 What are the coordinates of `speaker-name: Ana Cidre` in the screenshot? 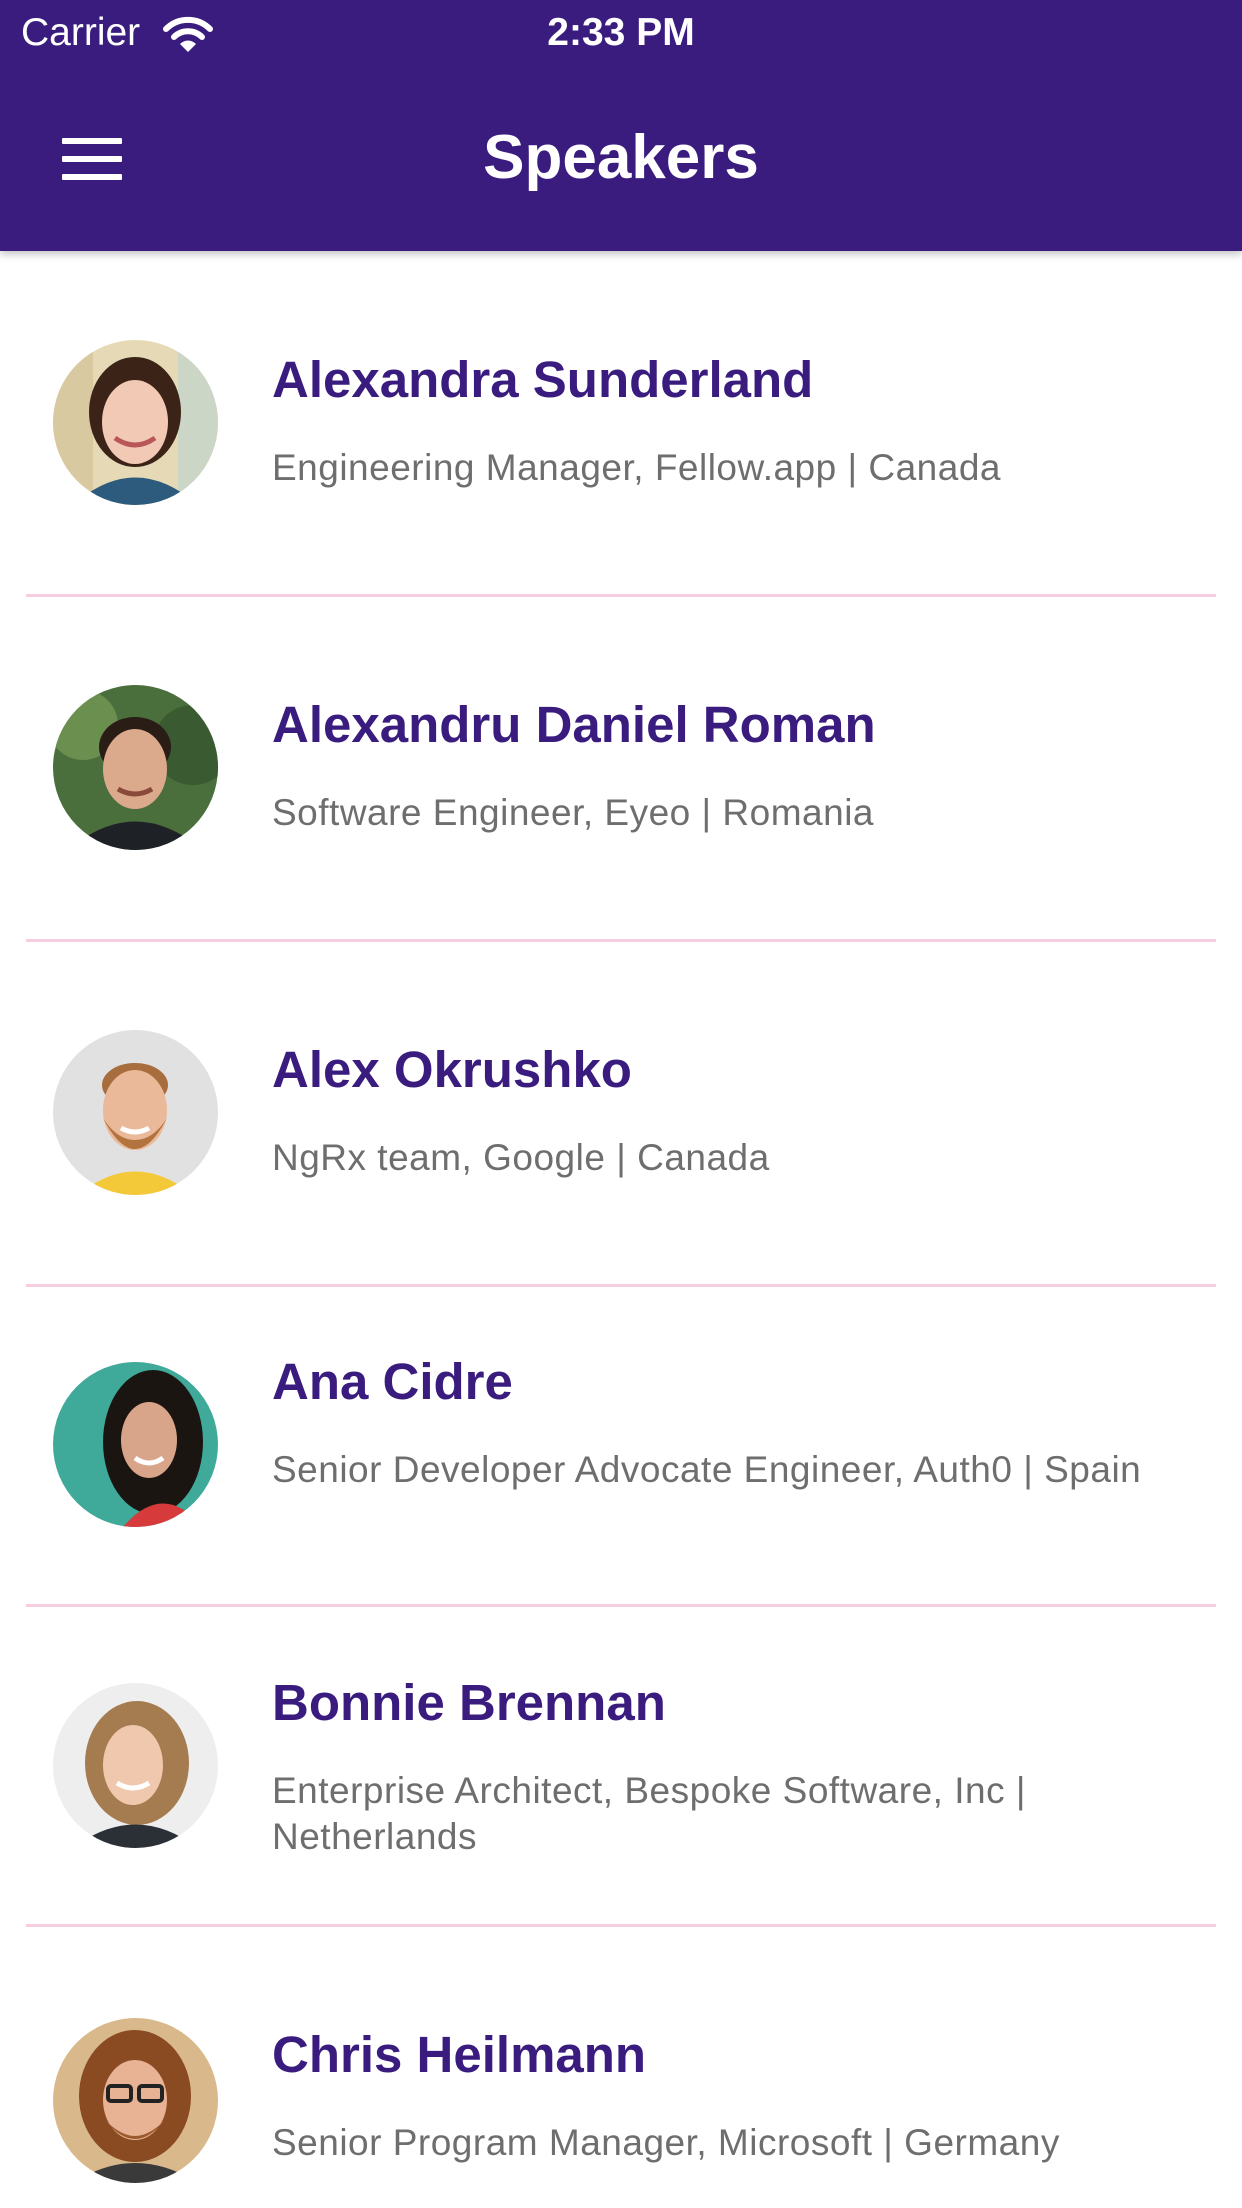 It's located at (392, 1381).